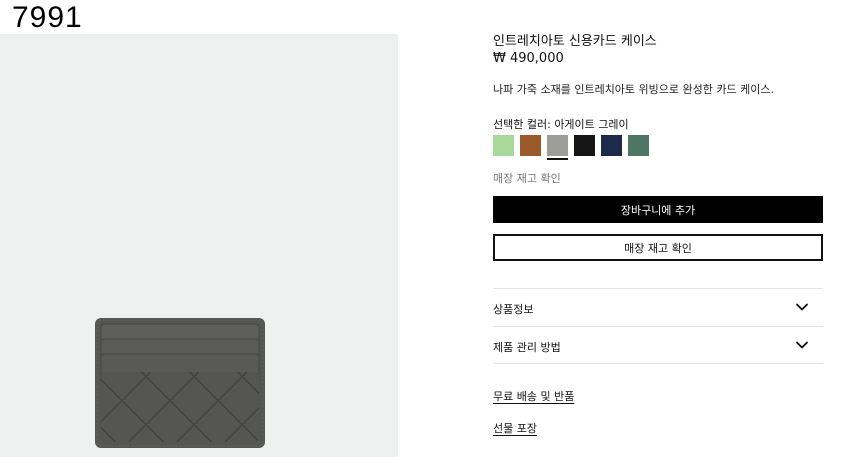 The height and width of the screenshot is (457, 860). Describe the element at coordinates (584, 145) in the screenshot. I see `color-swatch-black` at that location.